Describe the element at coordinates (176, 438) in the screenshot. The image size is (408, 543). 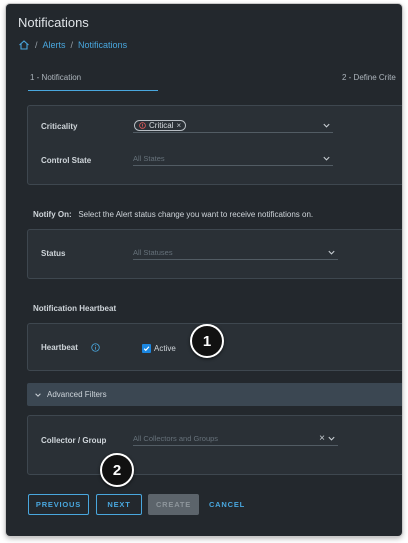
I see `collector-group-placeholder: All Collectors and Groups` at that location.